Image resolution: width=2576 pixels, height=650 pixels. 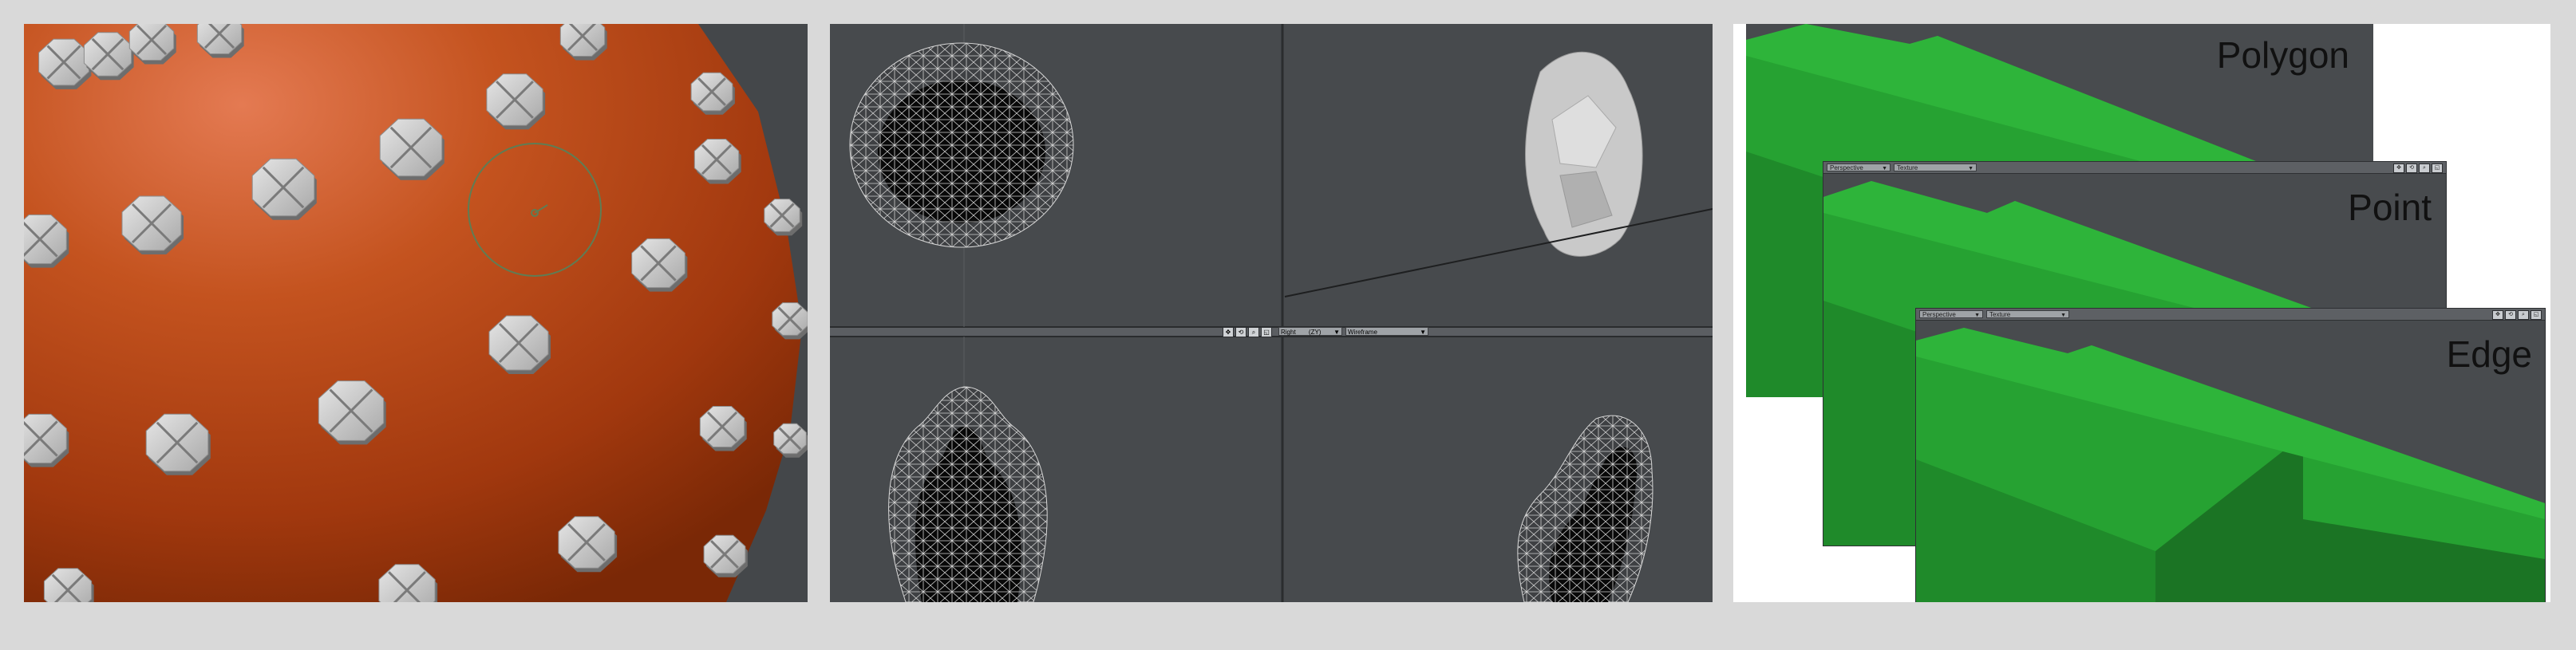 I want to click on viewport-edge: Perspective ▼ Texture ▼ ✥ ⟲ ⌕ ◱ Edge, so click(x=2230, y=455).